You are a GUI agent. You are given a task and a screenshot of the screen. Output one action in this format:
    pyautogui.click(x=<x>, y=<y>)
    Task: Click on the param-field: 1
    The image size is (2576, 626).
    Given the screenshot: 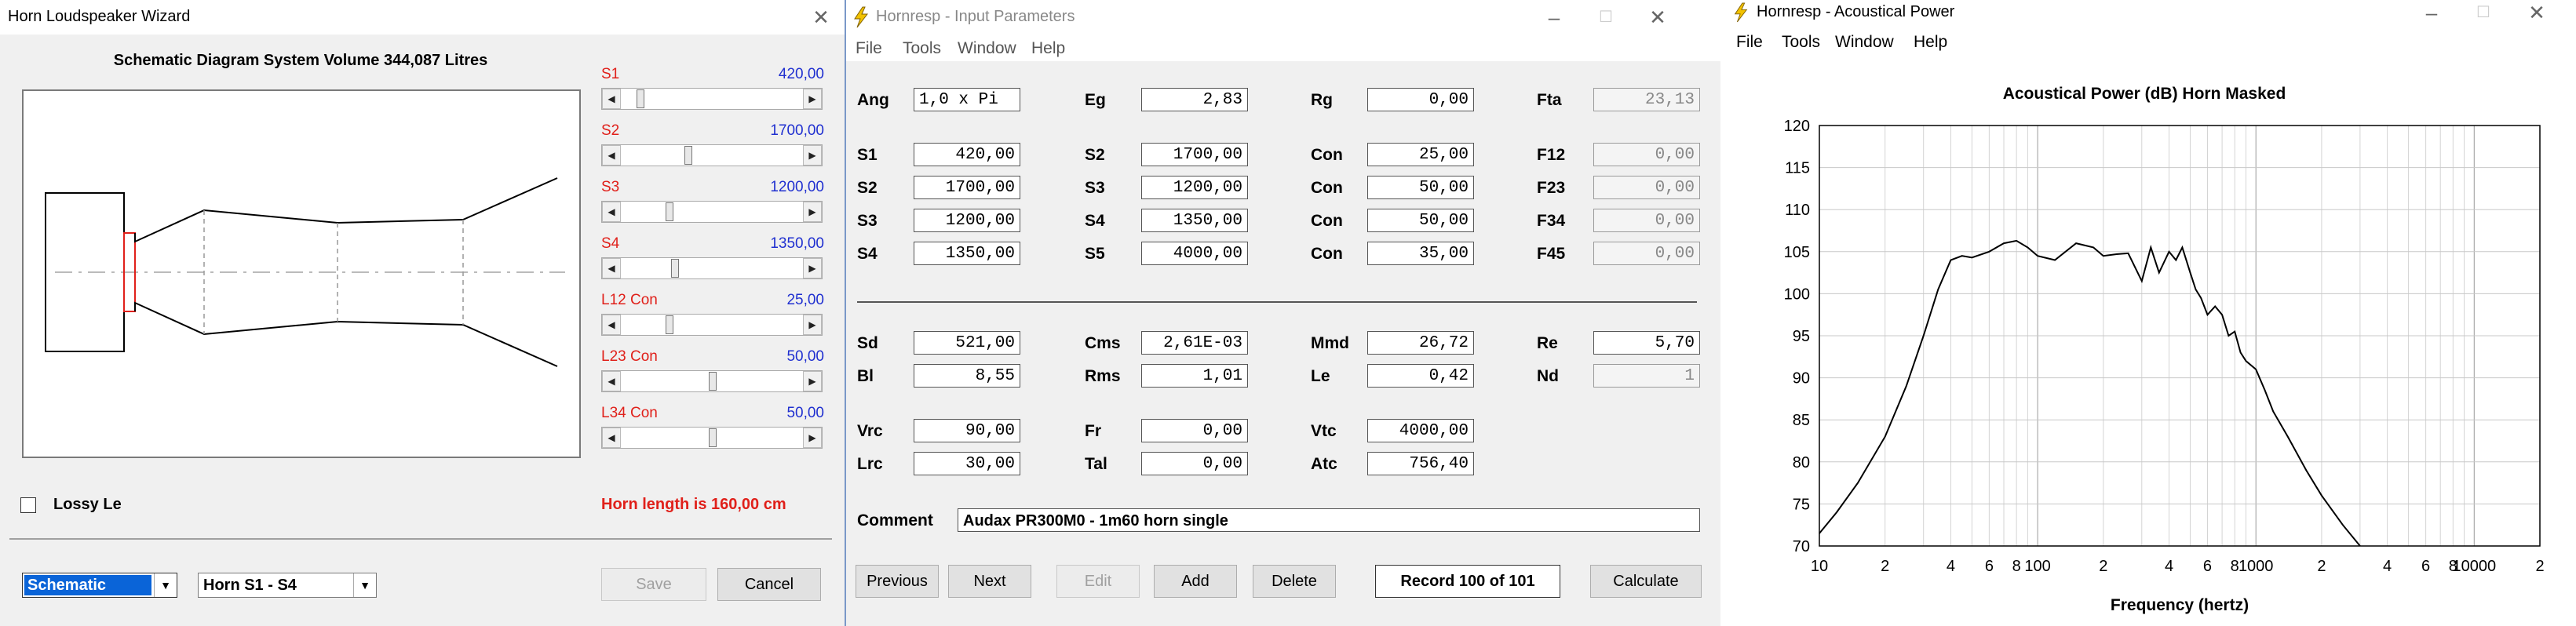 What is the action you would take?
    pyautogui.click(x=1646, y=376)
    